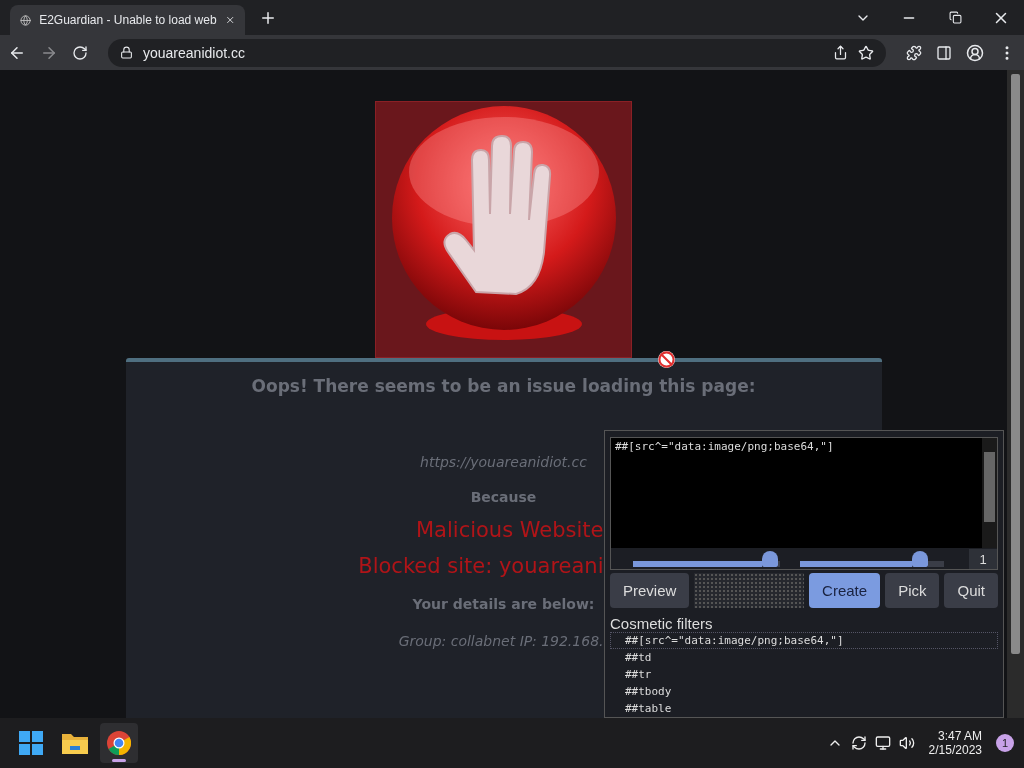 The height and width of the screenshot is (768, 1024). What do you see at coordinates (912, 590) in the screenshot?
I see `picker-button: Pick` at bounding box center [912, 590].